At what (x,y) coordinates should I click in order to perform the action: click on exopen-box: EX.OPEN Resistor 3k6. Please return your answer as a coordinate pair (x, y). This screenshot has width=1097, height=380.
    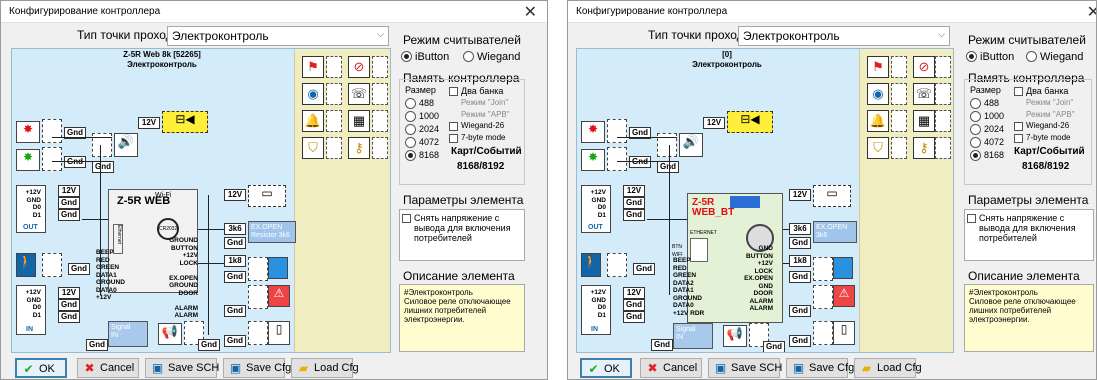
    Looking at the image, I should click on (272, 232).